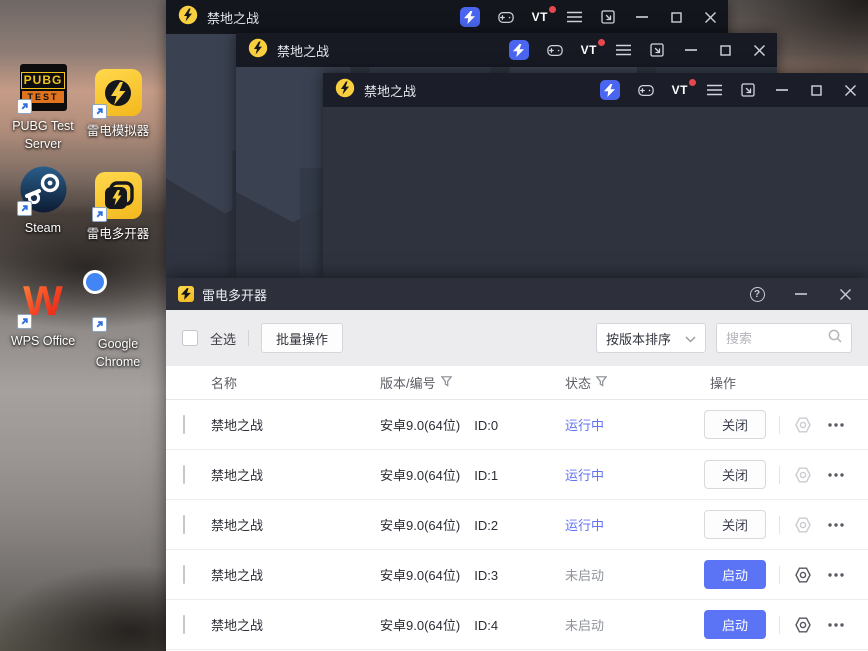 Image resolution: width=868 pixels, height=651 pixels. What do you see at coordinates (439, 525) in the screenshot?
I see `instance-version: 安卓9.0(64位) ID:2` at bounding box center [439, 525].